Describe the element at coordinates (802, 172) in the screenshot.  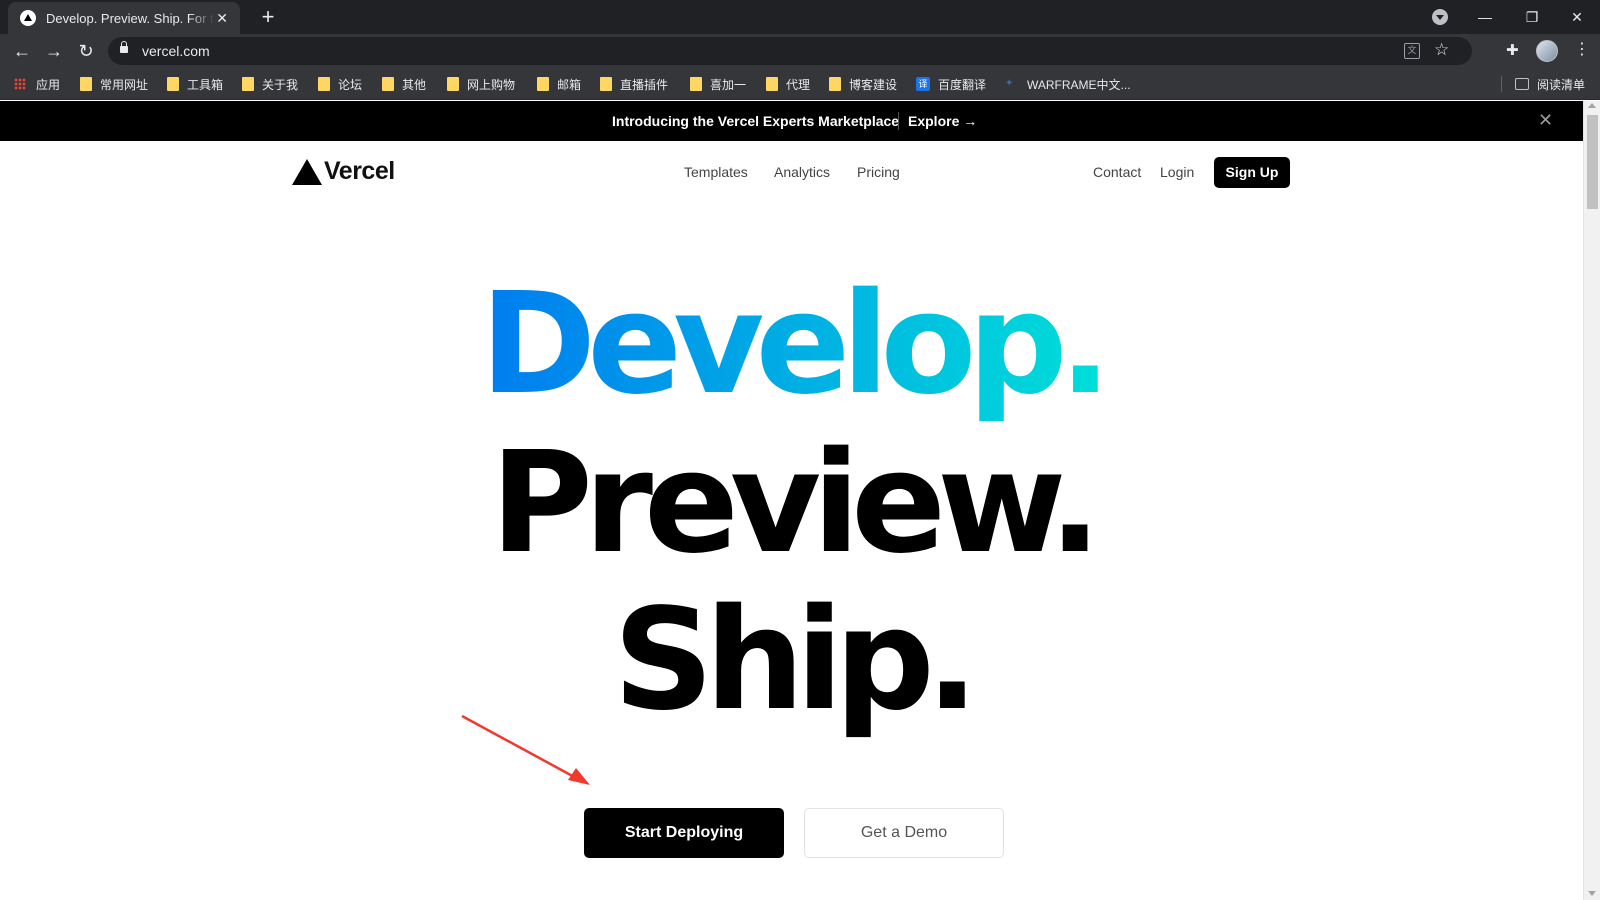
I see `nav-analytics-link: Analytics` at that location.